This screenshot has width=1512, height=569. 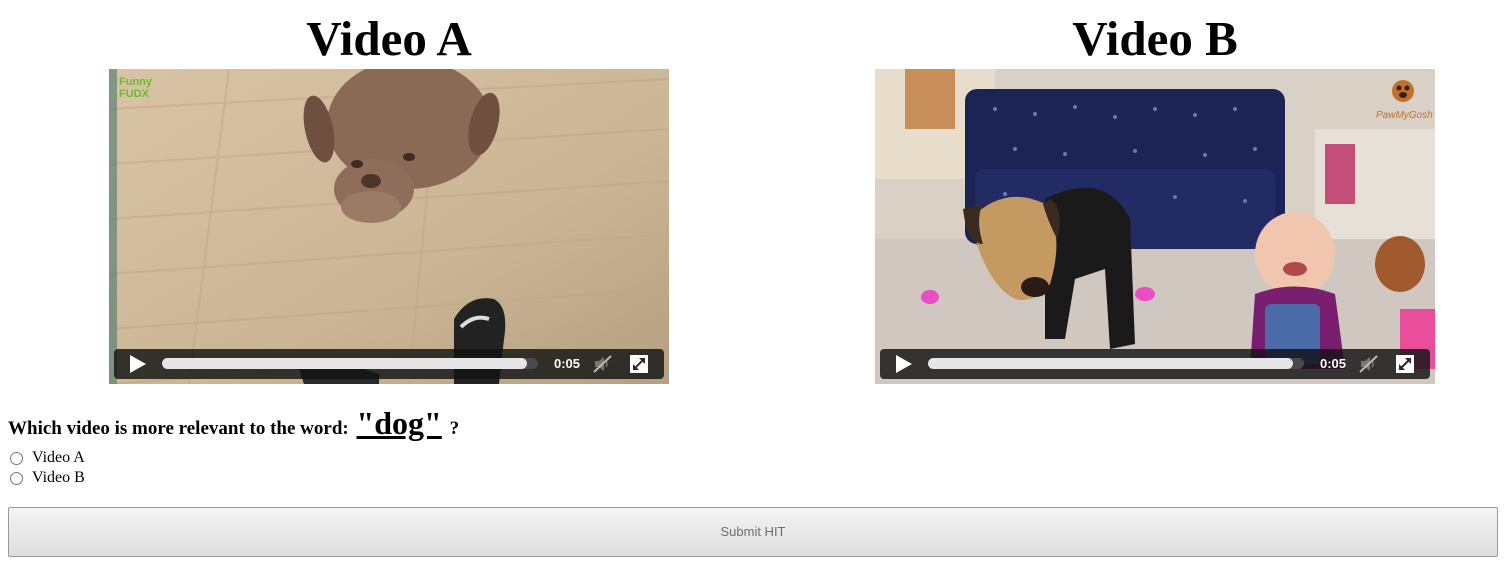 What do you see at coordinates (134, 94) in the screenshot?
I see `video-a-watermark-line2: FUDX` at bounding box center [134, 94].